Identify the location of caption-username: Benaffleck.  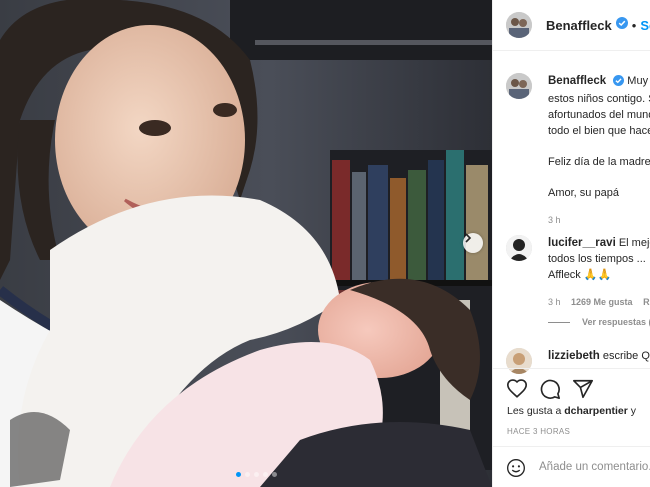
(577, 81).